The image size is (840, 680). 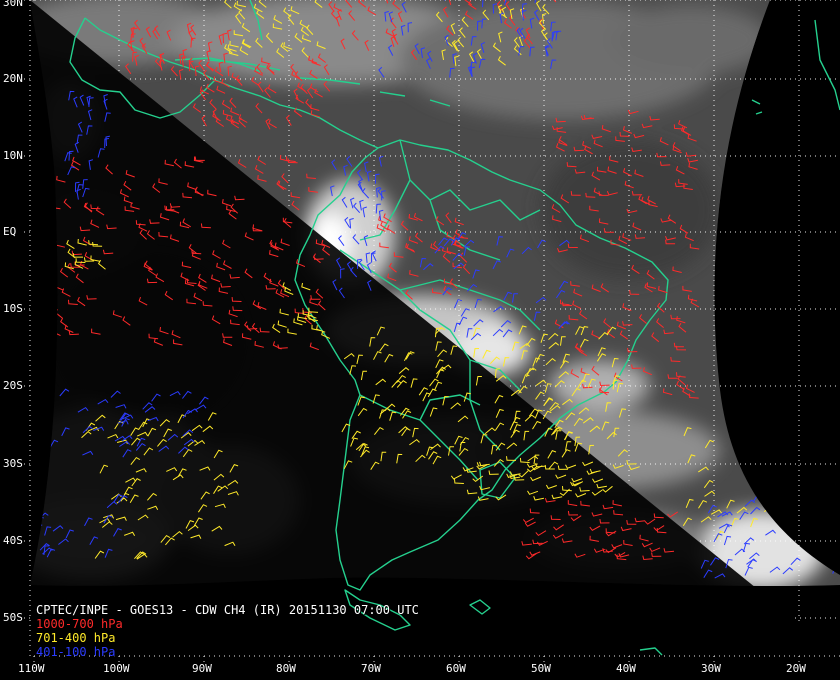 What do you see at coordinates (757, 107) in the screenshot?
I see `cape-verde` at bounding box center [757, 107].